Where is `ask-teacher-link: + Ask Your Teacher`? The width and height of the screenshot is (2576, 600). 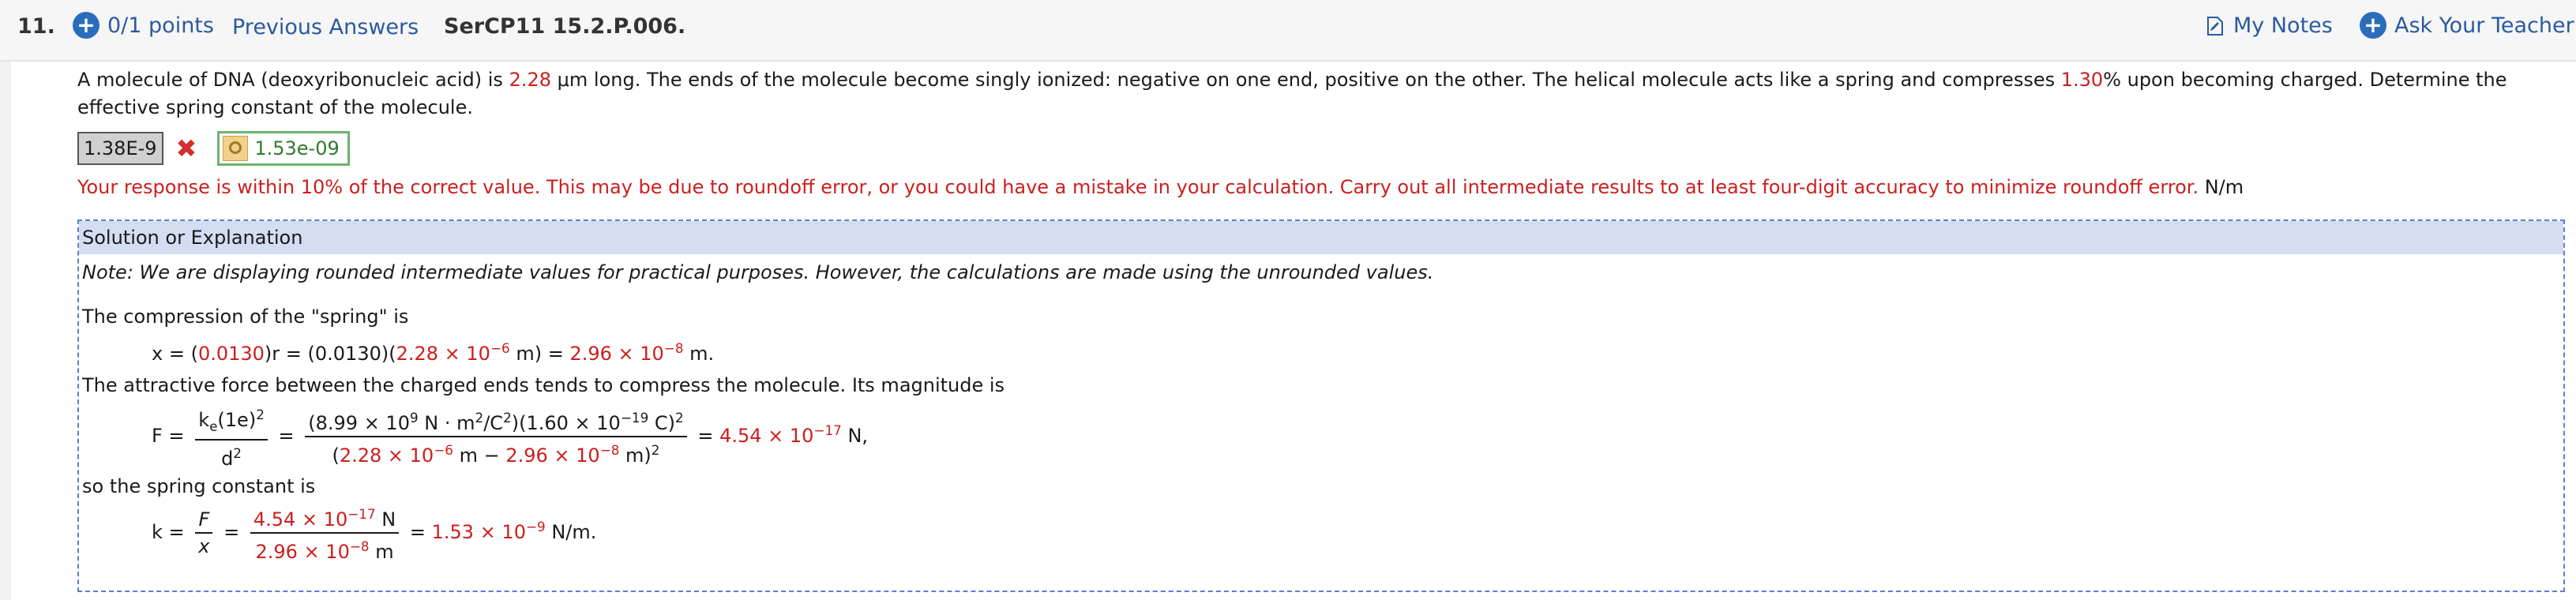
ask-teacher-link: + Ask Your Teacher is located at coordinates (2467, 25).